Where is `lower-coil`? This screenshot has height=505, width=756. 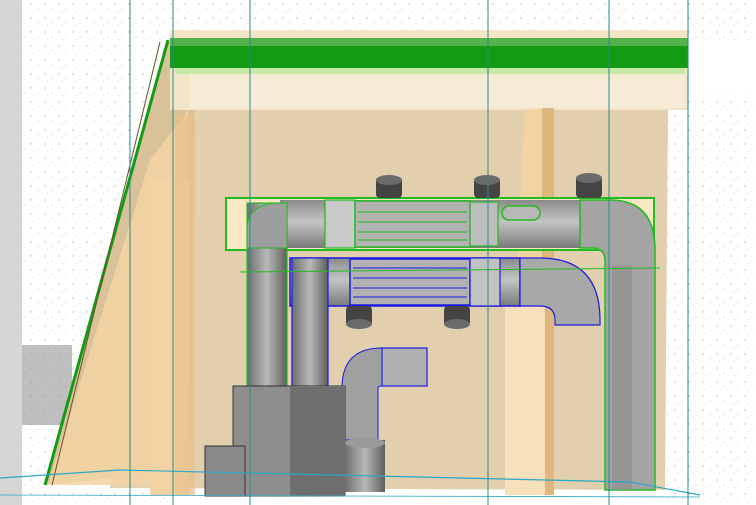 lower-coil is located at coordinates (410, 282).